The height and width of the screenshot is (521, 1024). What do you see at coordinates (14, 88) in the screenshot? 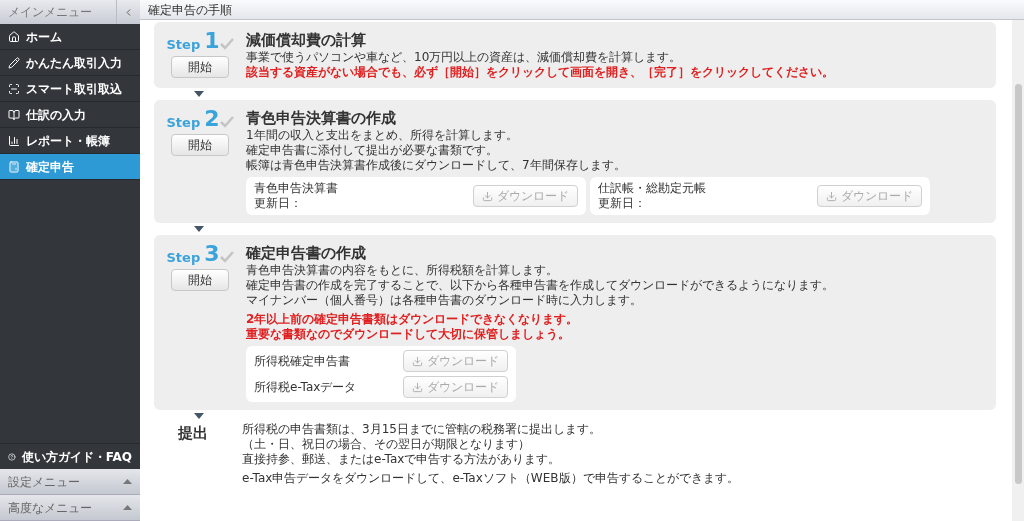
I see `scan-icon` at bounding box center [14, 88].